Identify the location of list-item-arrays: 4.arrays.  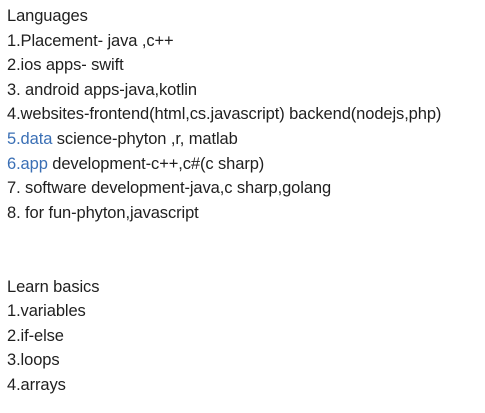
(36, 384).